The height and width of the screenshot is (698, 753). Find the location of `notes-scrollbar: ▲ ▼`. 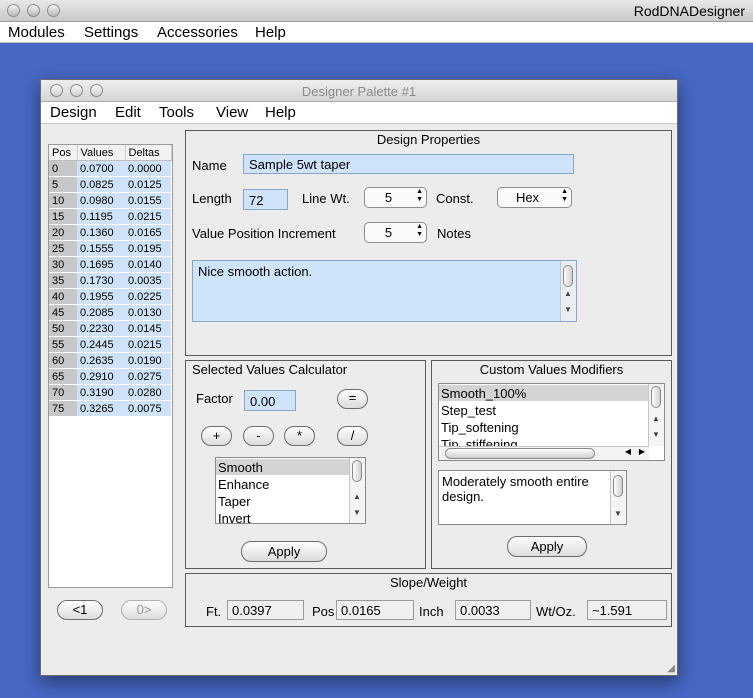

notes-scrollbar: ▲ ▼ is located at coordinates (568, 291).